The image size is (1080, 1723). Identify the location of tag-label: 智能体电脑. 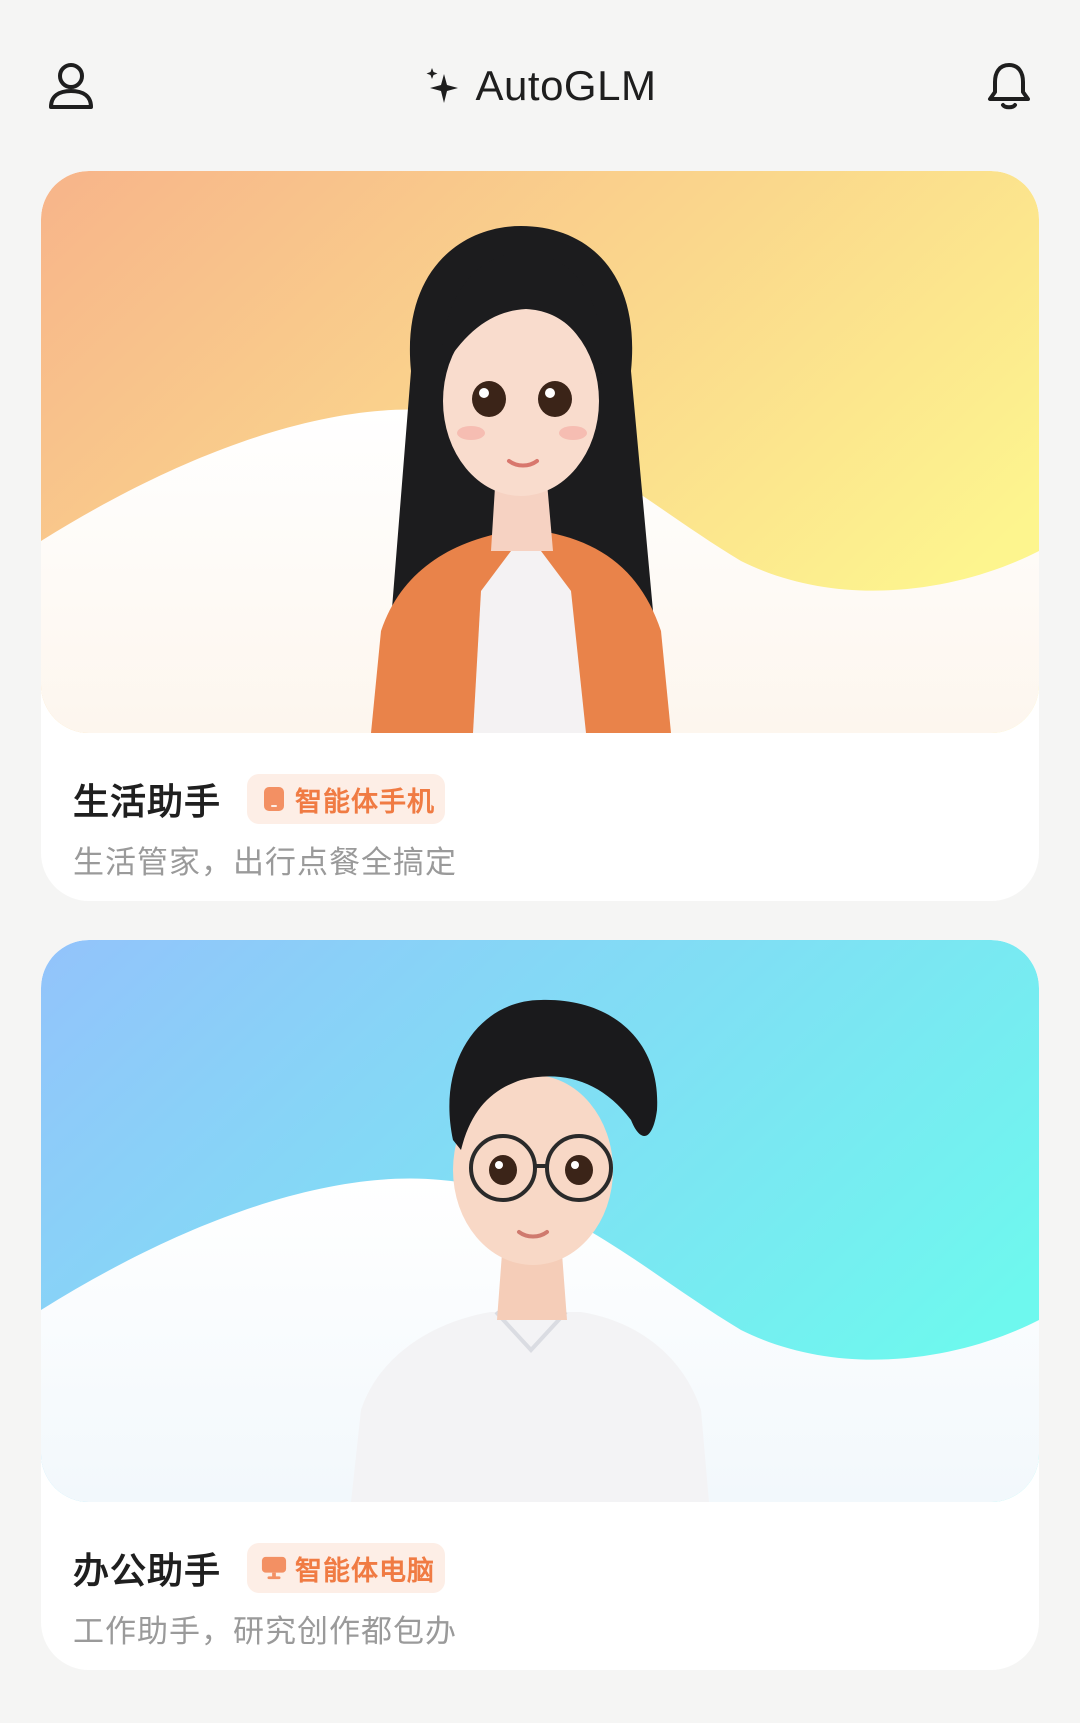
(365, 1571).